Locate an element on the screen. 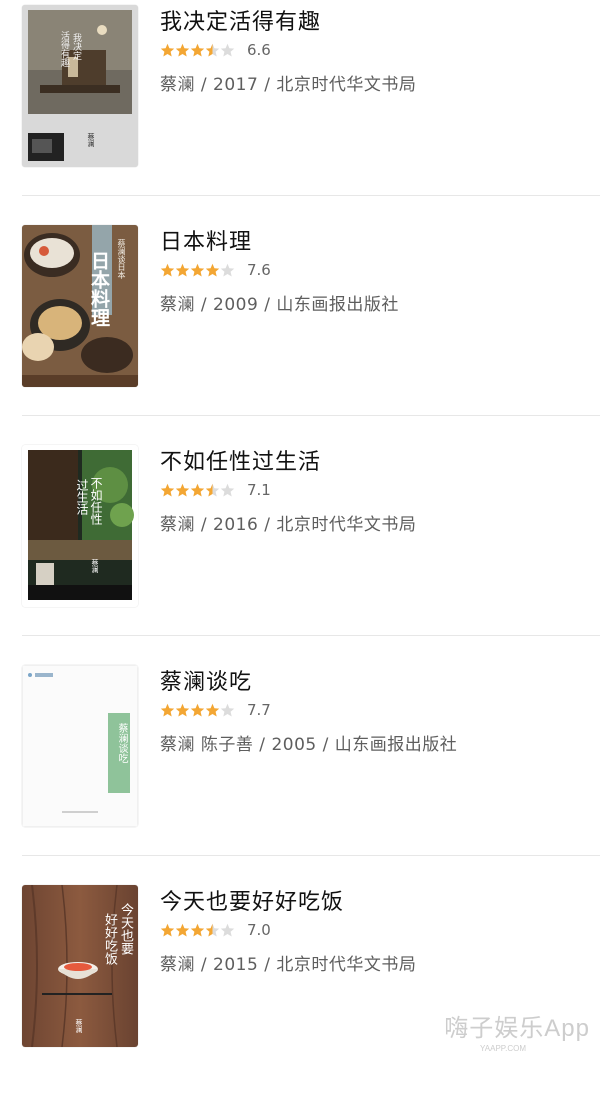 The image size is (600, 1100). book-cover: 蔡澜谈吃 is located at coordinates (80, 746).